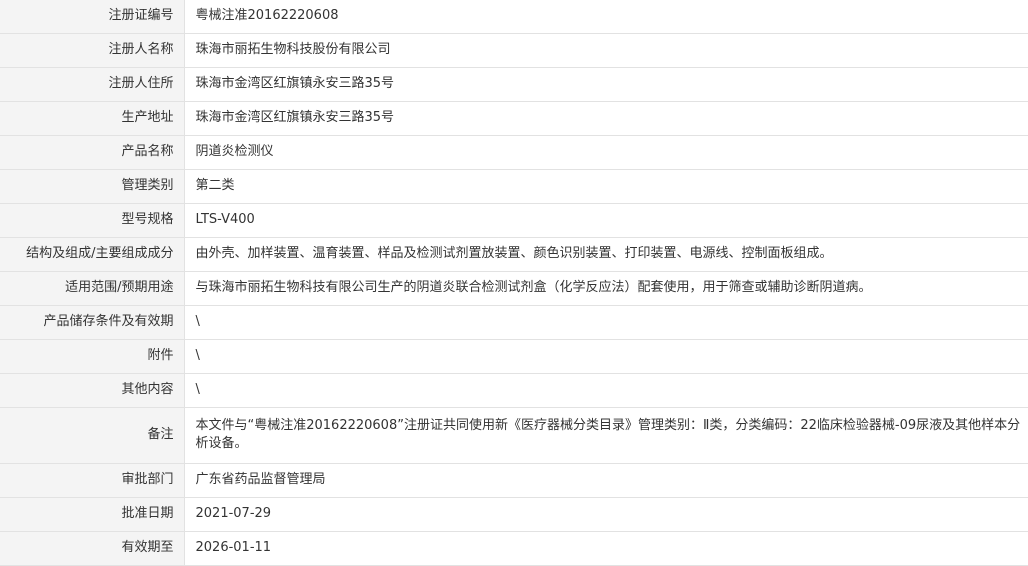 This screenshot has width=1028, height=566. Describe the element at coordinates (92, 152) in the screenshot. I see `field-label: 产品名称` at that location.